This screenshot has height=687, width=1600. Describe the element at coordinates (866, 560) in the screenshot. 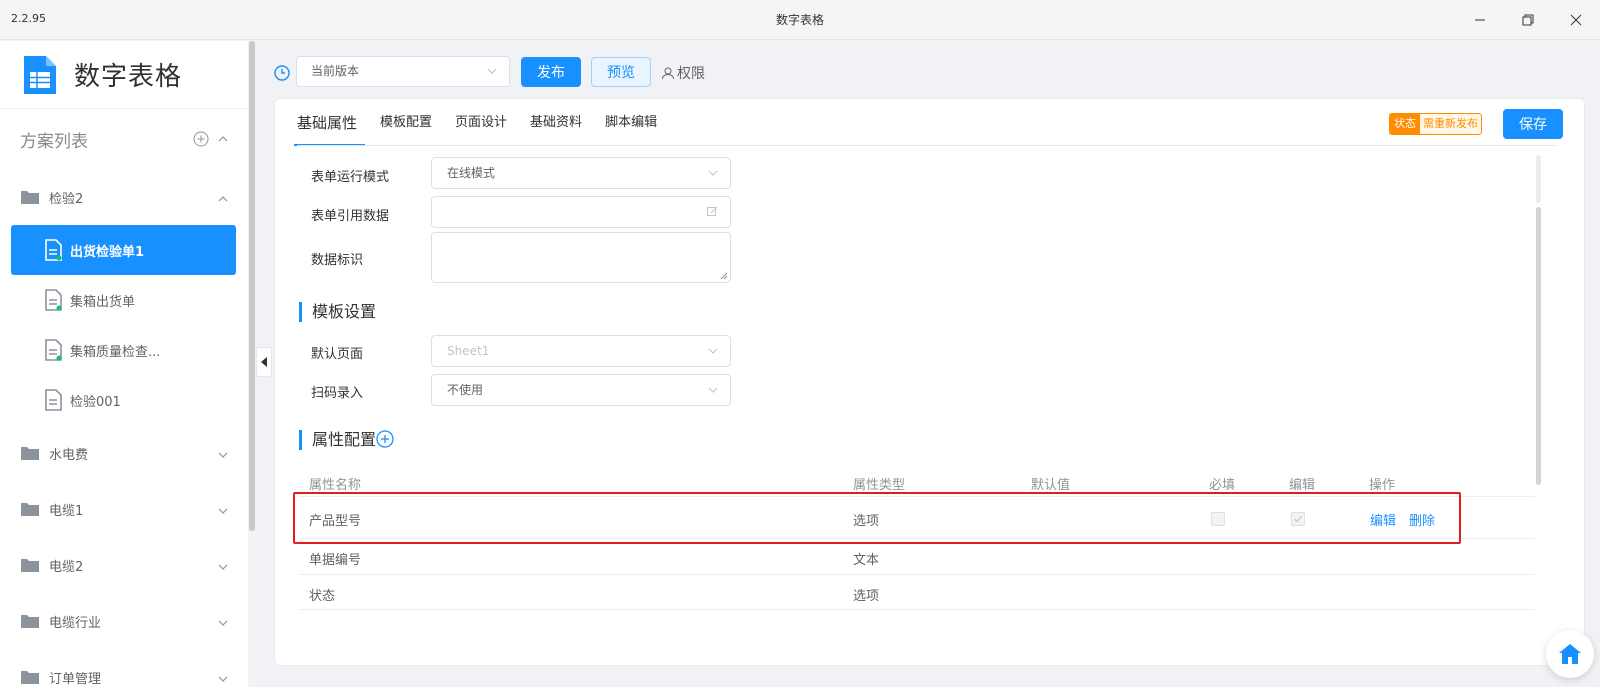

I see `cell-attr-type: 文本` at that location.